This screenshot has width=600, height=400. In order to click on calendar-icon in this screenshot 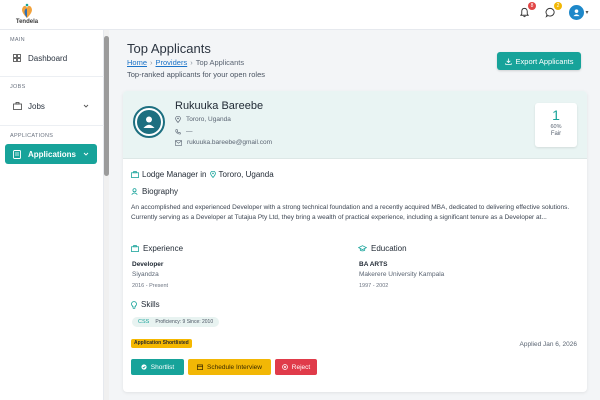, I will do `click(200, 367)`.